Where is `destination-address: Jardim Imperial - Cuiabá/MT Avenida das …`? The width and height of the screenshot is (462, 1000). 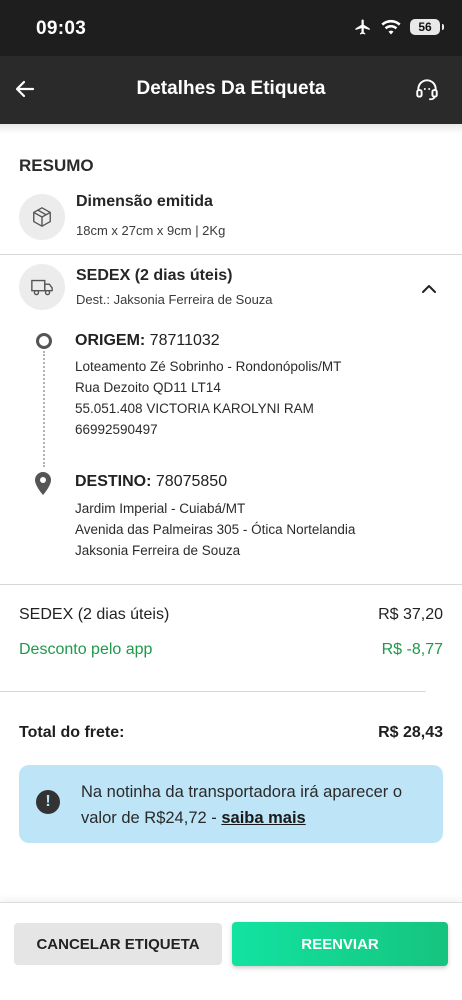
destination-address: Jardim Imperial - Cuiabá/MT Avenida das … is located at coordinates (215, 529).